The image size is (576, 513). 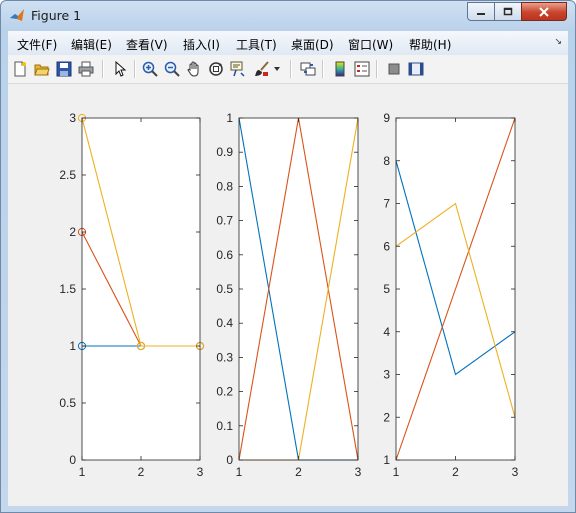 What do you see at coordinates (312, 44) in the screenshot?
I see `menu-desktop: 桌面(D)` at bounding box center [312, 44].